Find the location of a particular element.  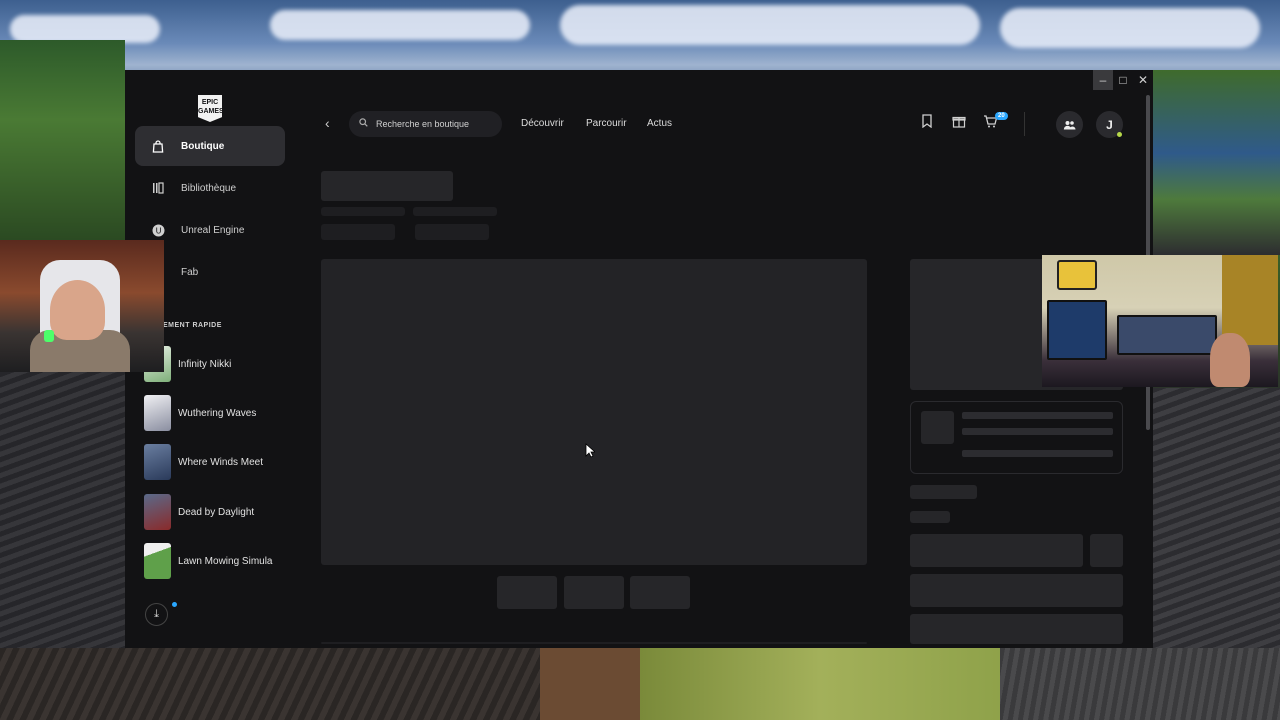

skeleton-card-icon is located at coordinates (937, 427).